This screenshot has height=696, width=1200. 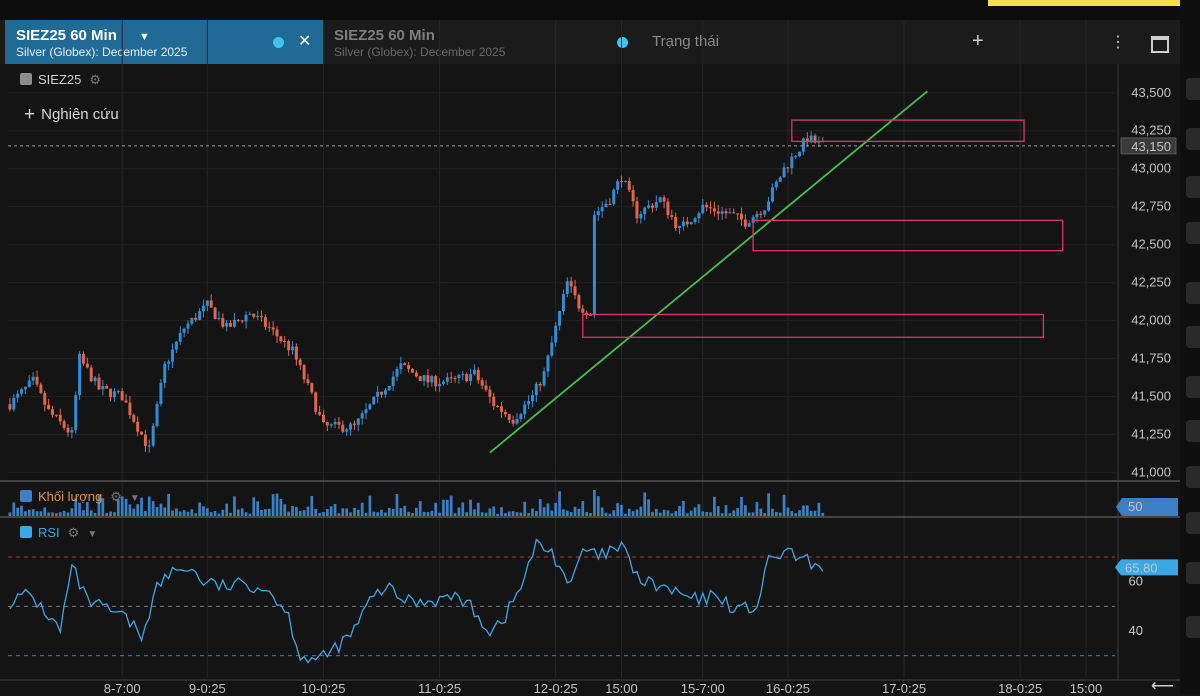 I want to click on rsi-caret-icon: ▼, so click(x=92, y=534).